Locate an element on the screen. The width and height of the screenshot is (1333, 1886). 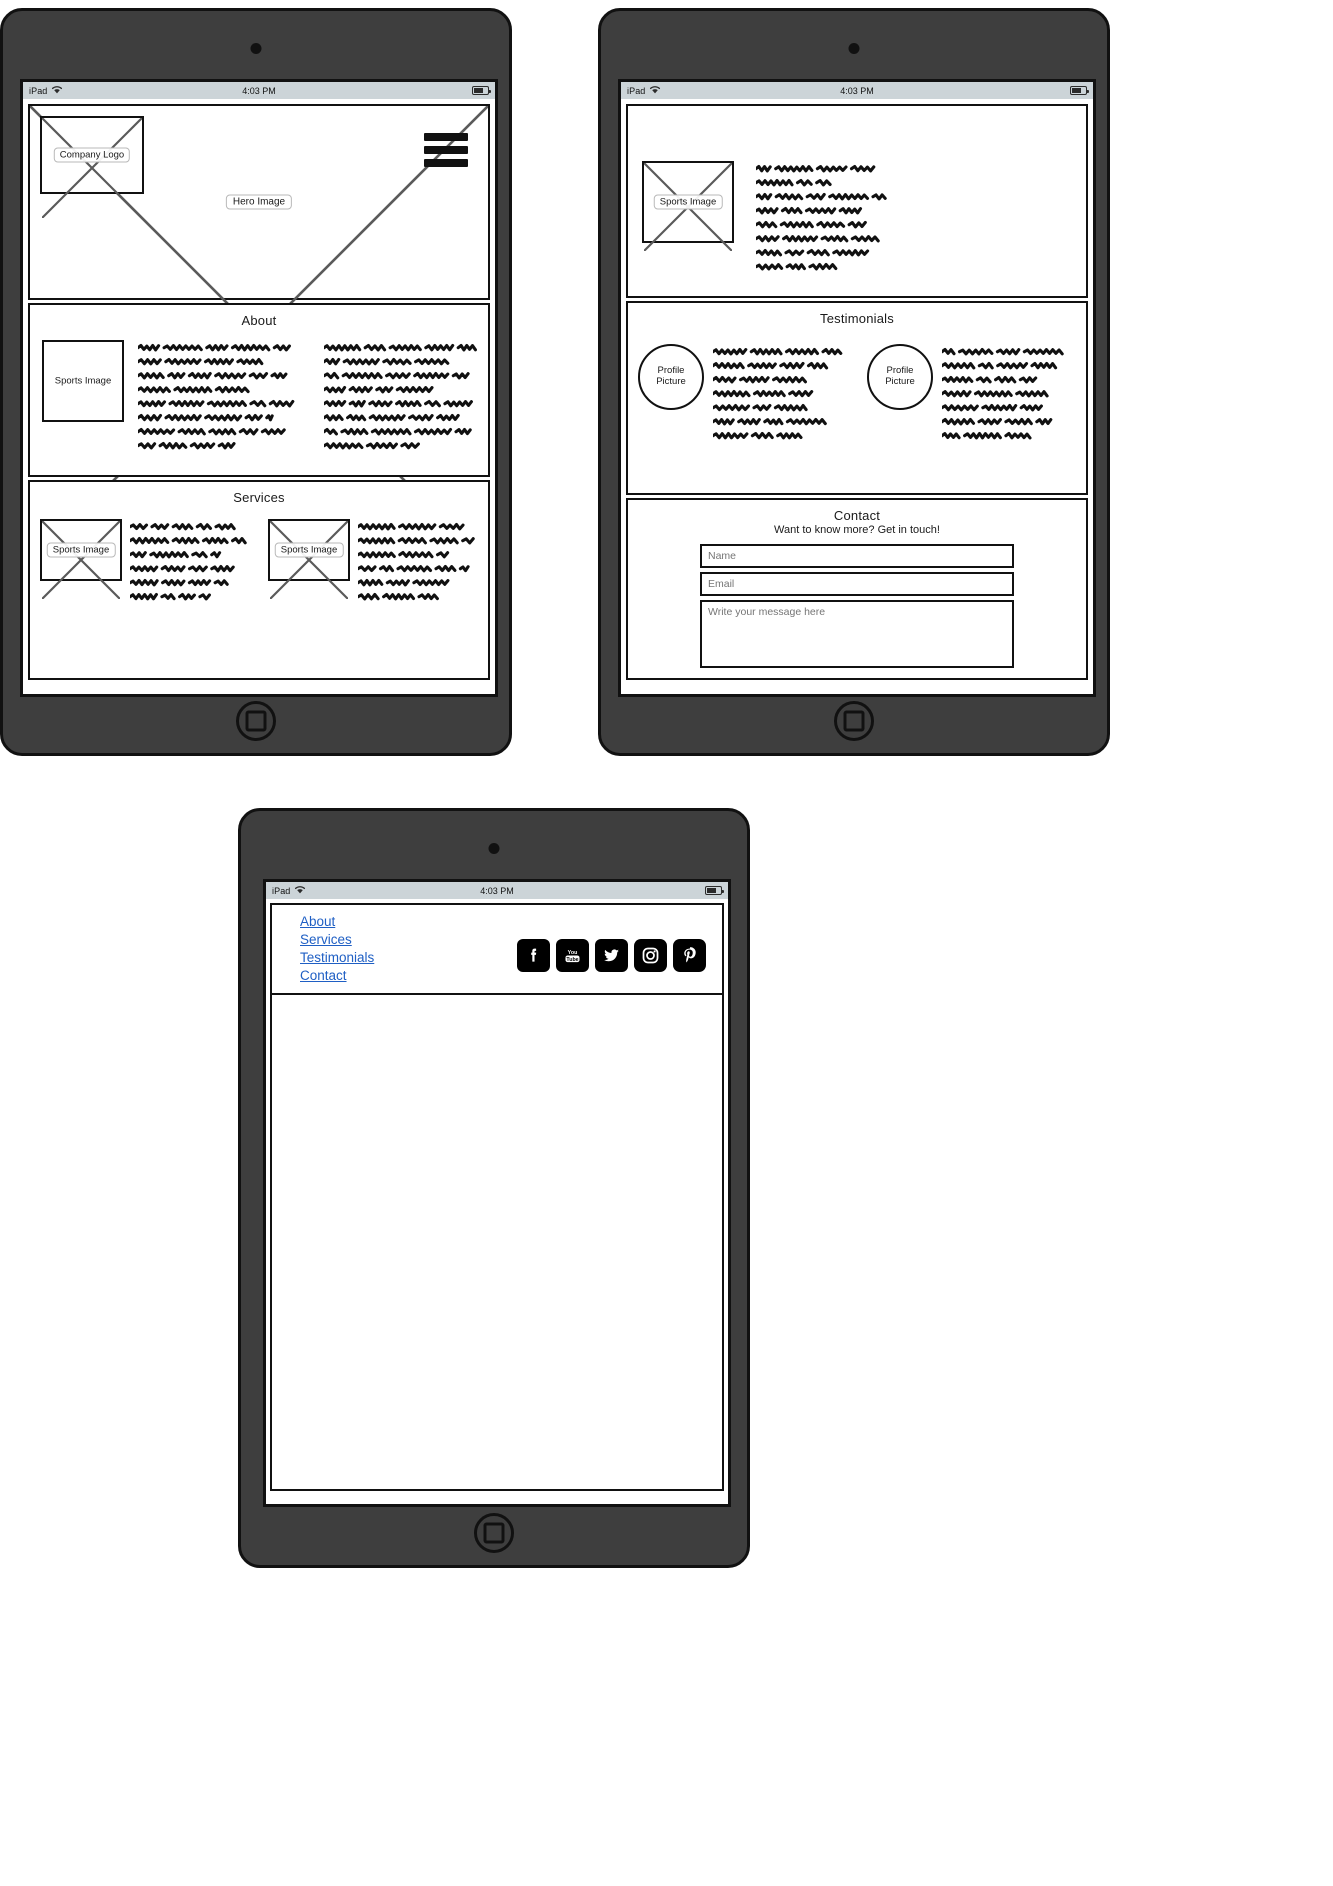
logo-cross-lines is located at coordinates (92, 168).